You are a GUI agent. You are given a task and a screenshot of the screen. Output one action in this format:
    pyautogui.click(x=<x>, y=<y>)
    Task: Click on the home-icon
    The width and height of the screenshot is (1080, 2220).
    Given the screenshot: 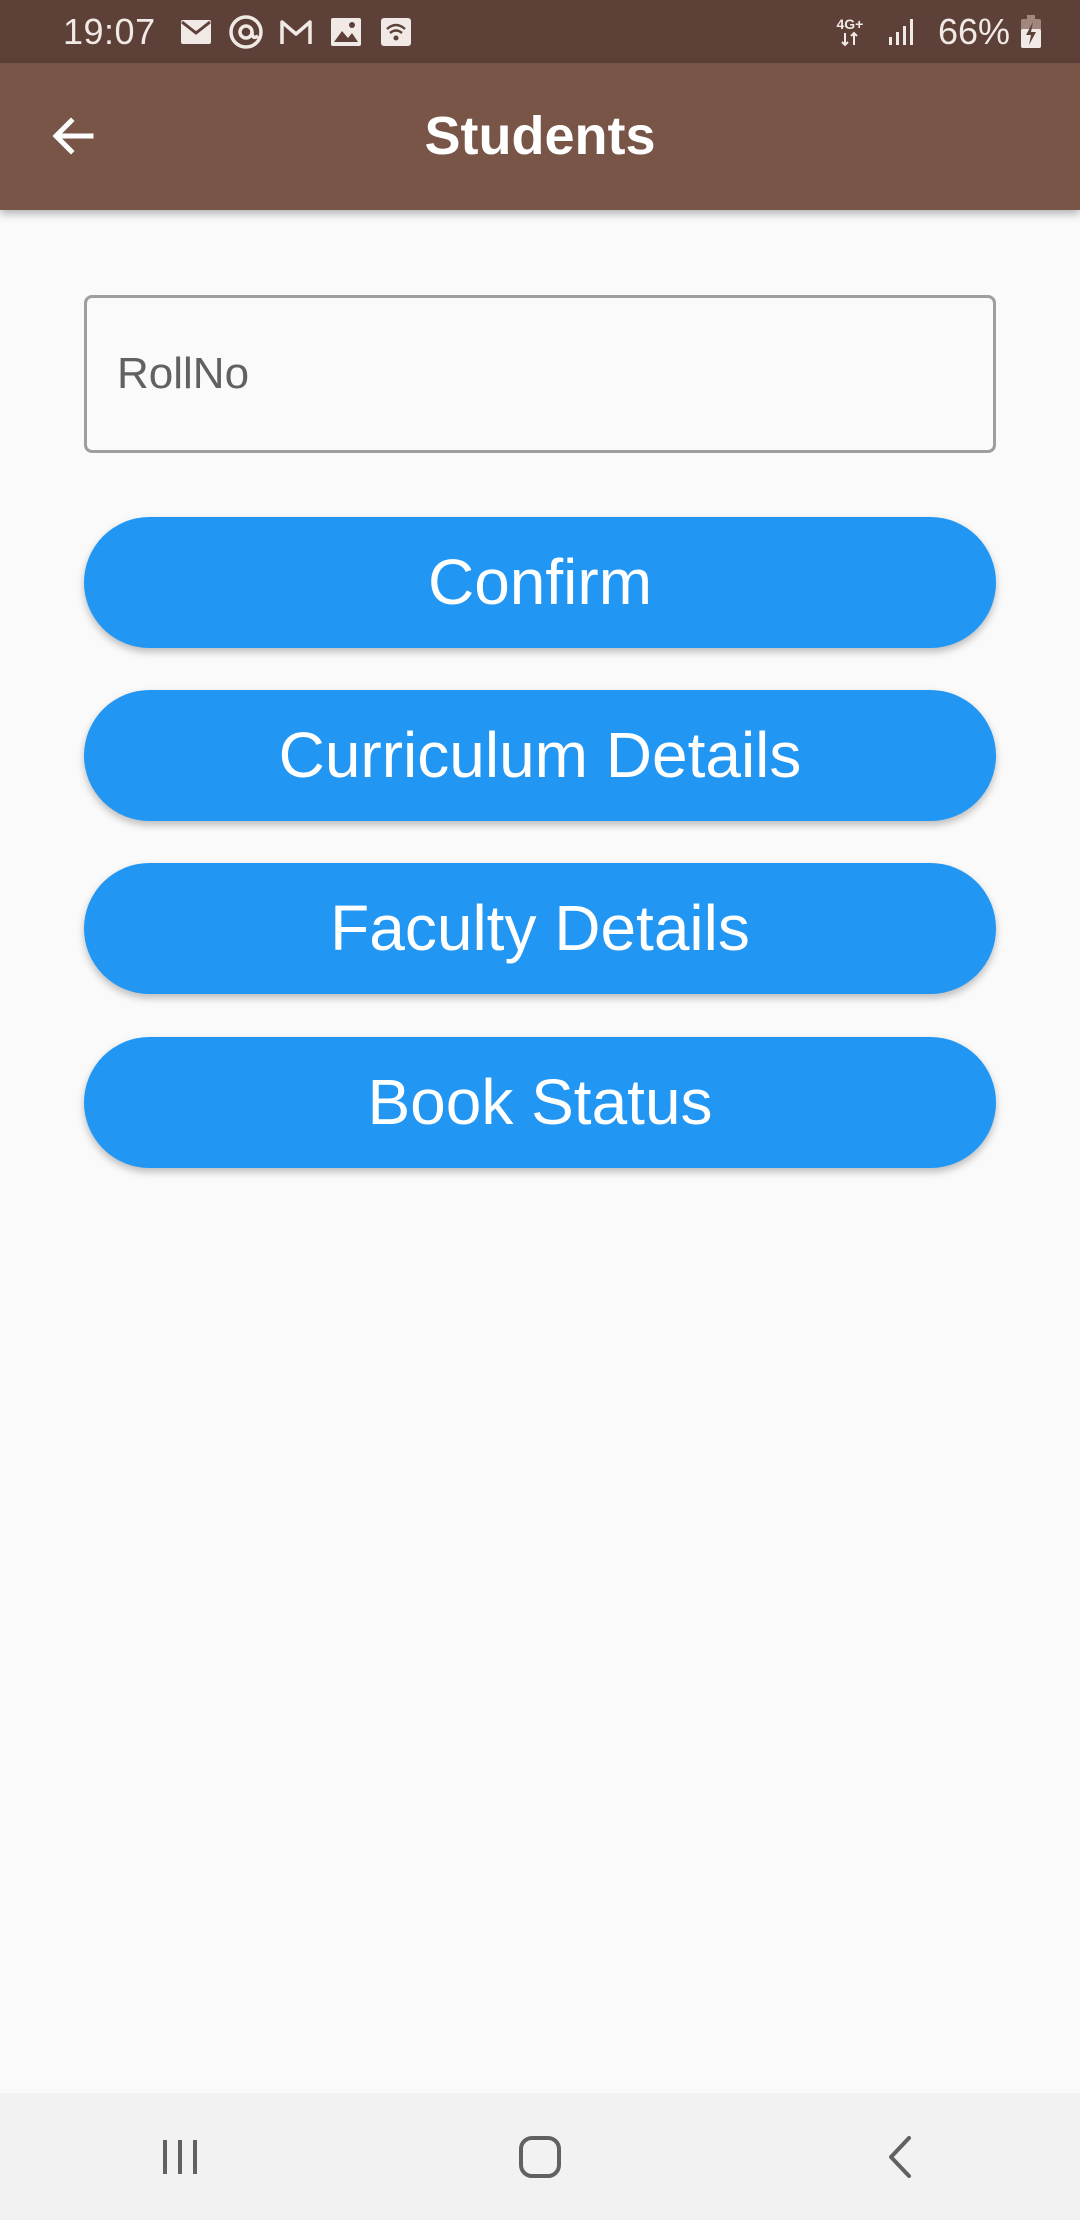 What is the action you would take?
    pyautogui.click(x=540, y=2156)
    